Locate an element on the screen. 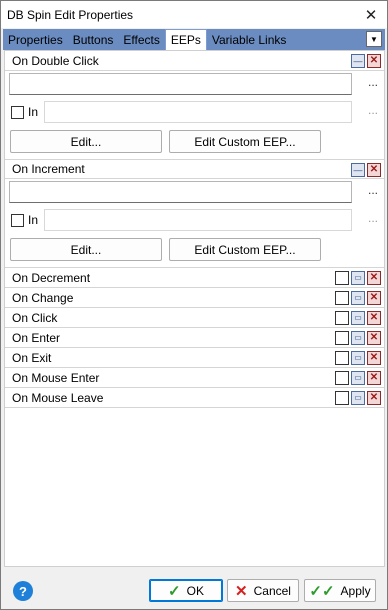  event-row-on-exit: On Exit ▭ ✕ is located at coordinates (194, 358).